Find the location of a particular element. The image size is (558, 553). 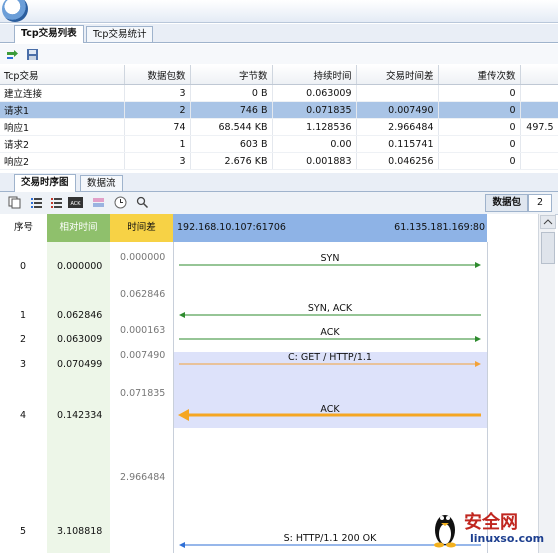

header-hosts: 192.168.10.107:61706 61.135.181.169:80 is located at coordinates (330, 228).